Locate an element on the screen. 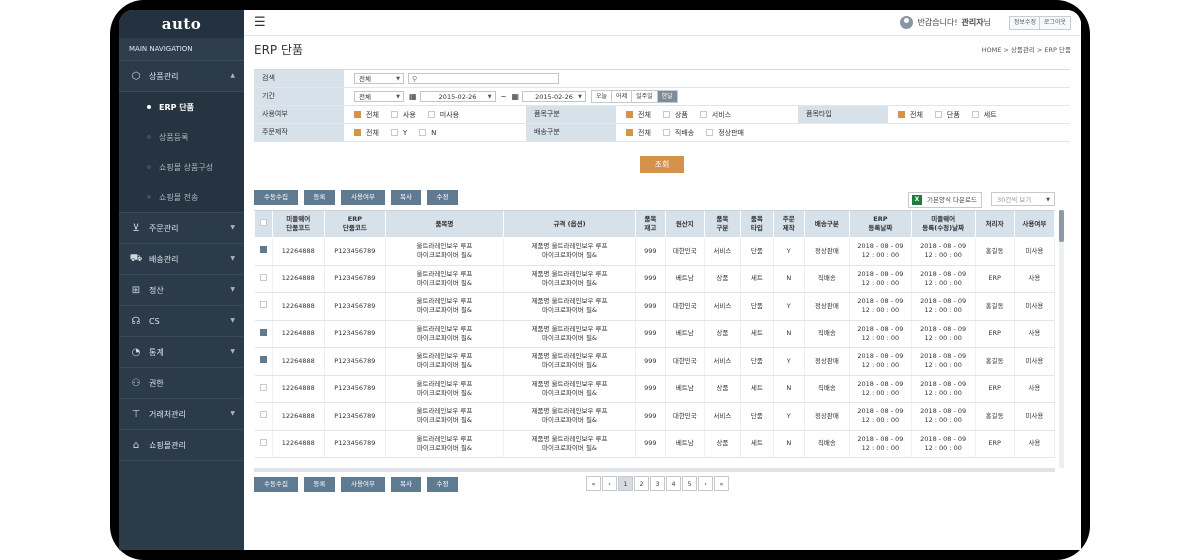  page-button-5: 5 is located at coordinates (689, 483).